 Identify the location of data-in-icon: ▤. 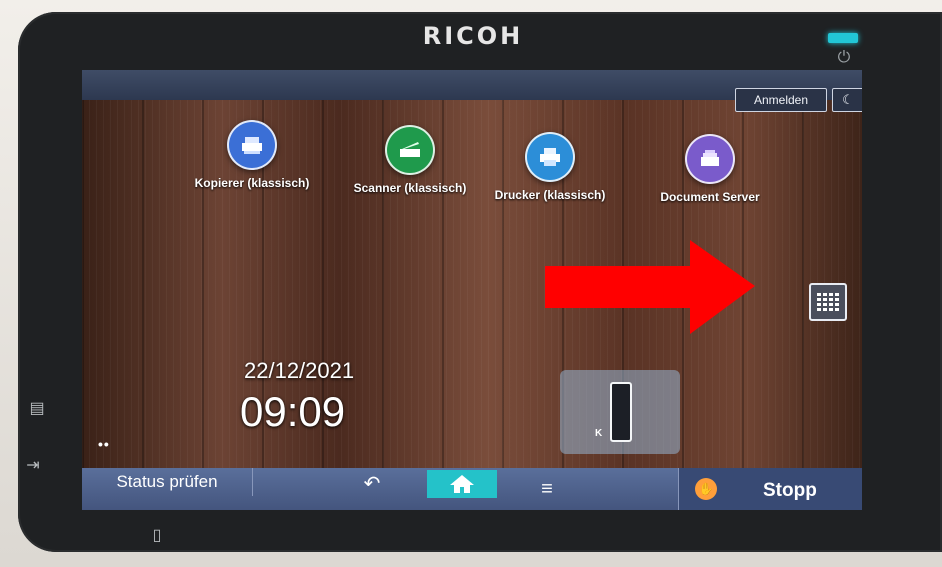
(37, 408).